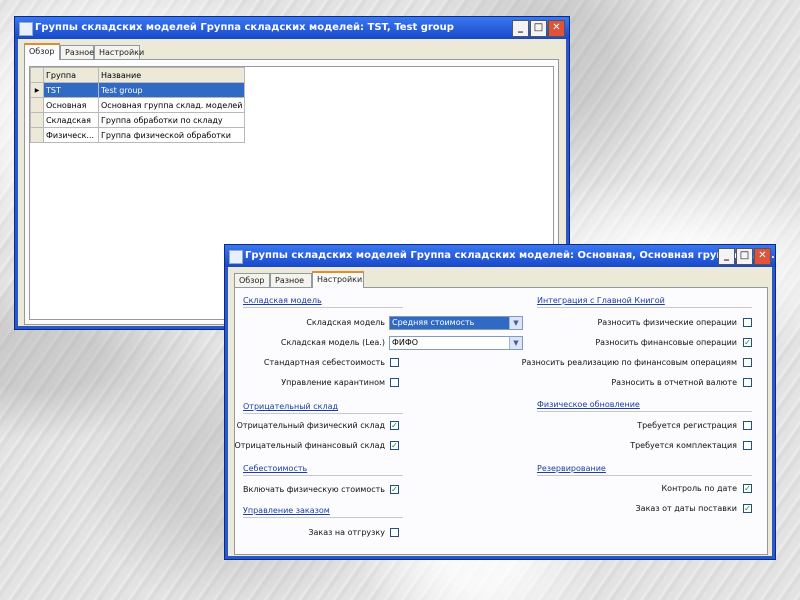  What do you see at coordinates (394, 425) in the screenshot?
I see `negative-physical-checkbox: ✓` at bounding box center [394, 425].